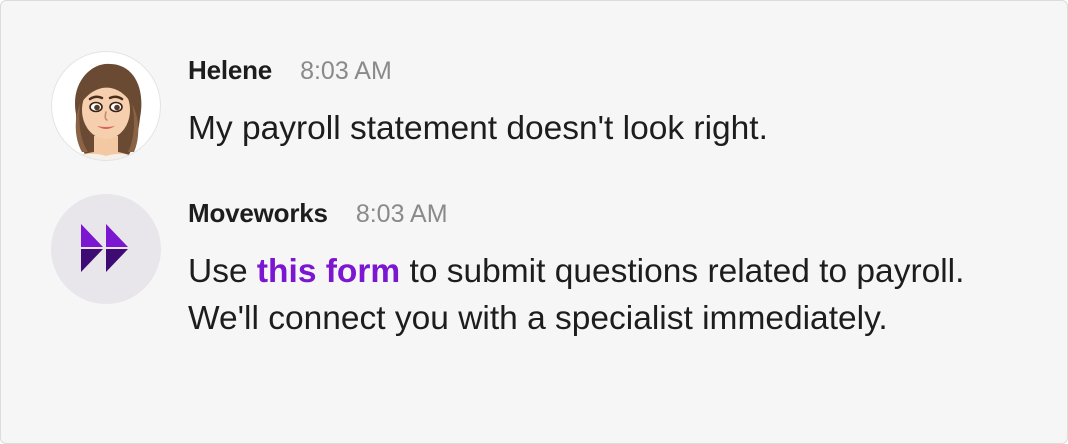 The height and width of the screenshot is (444, 1068). I want to click on form-link: this form, so click(328, 271).